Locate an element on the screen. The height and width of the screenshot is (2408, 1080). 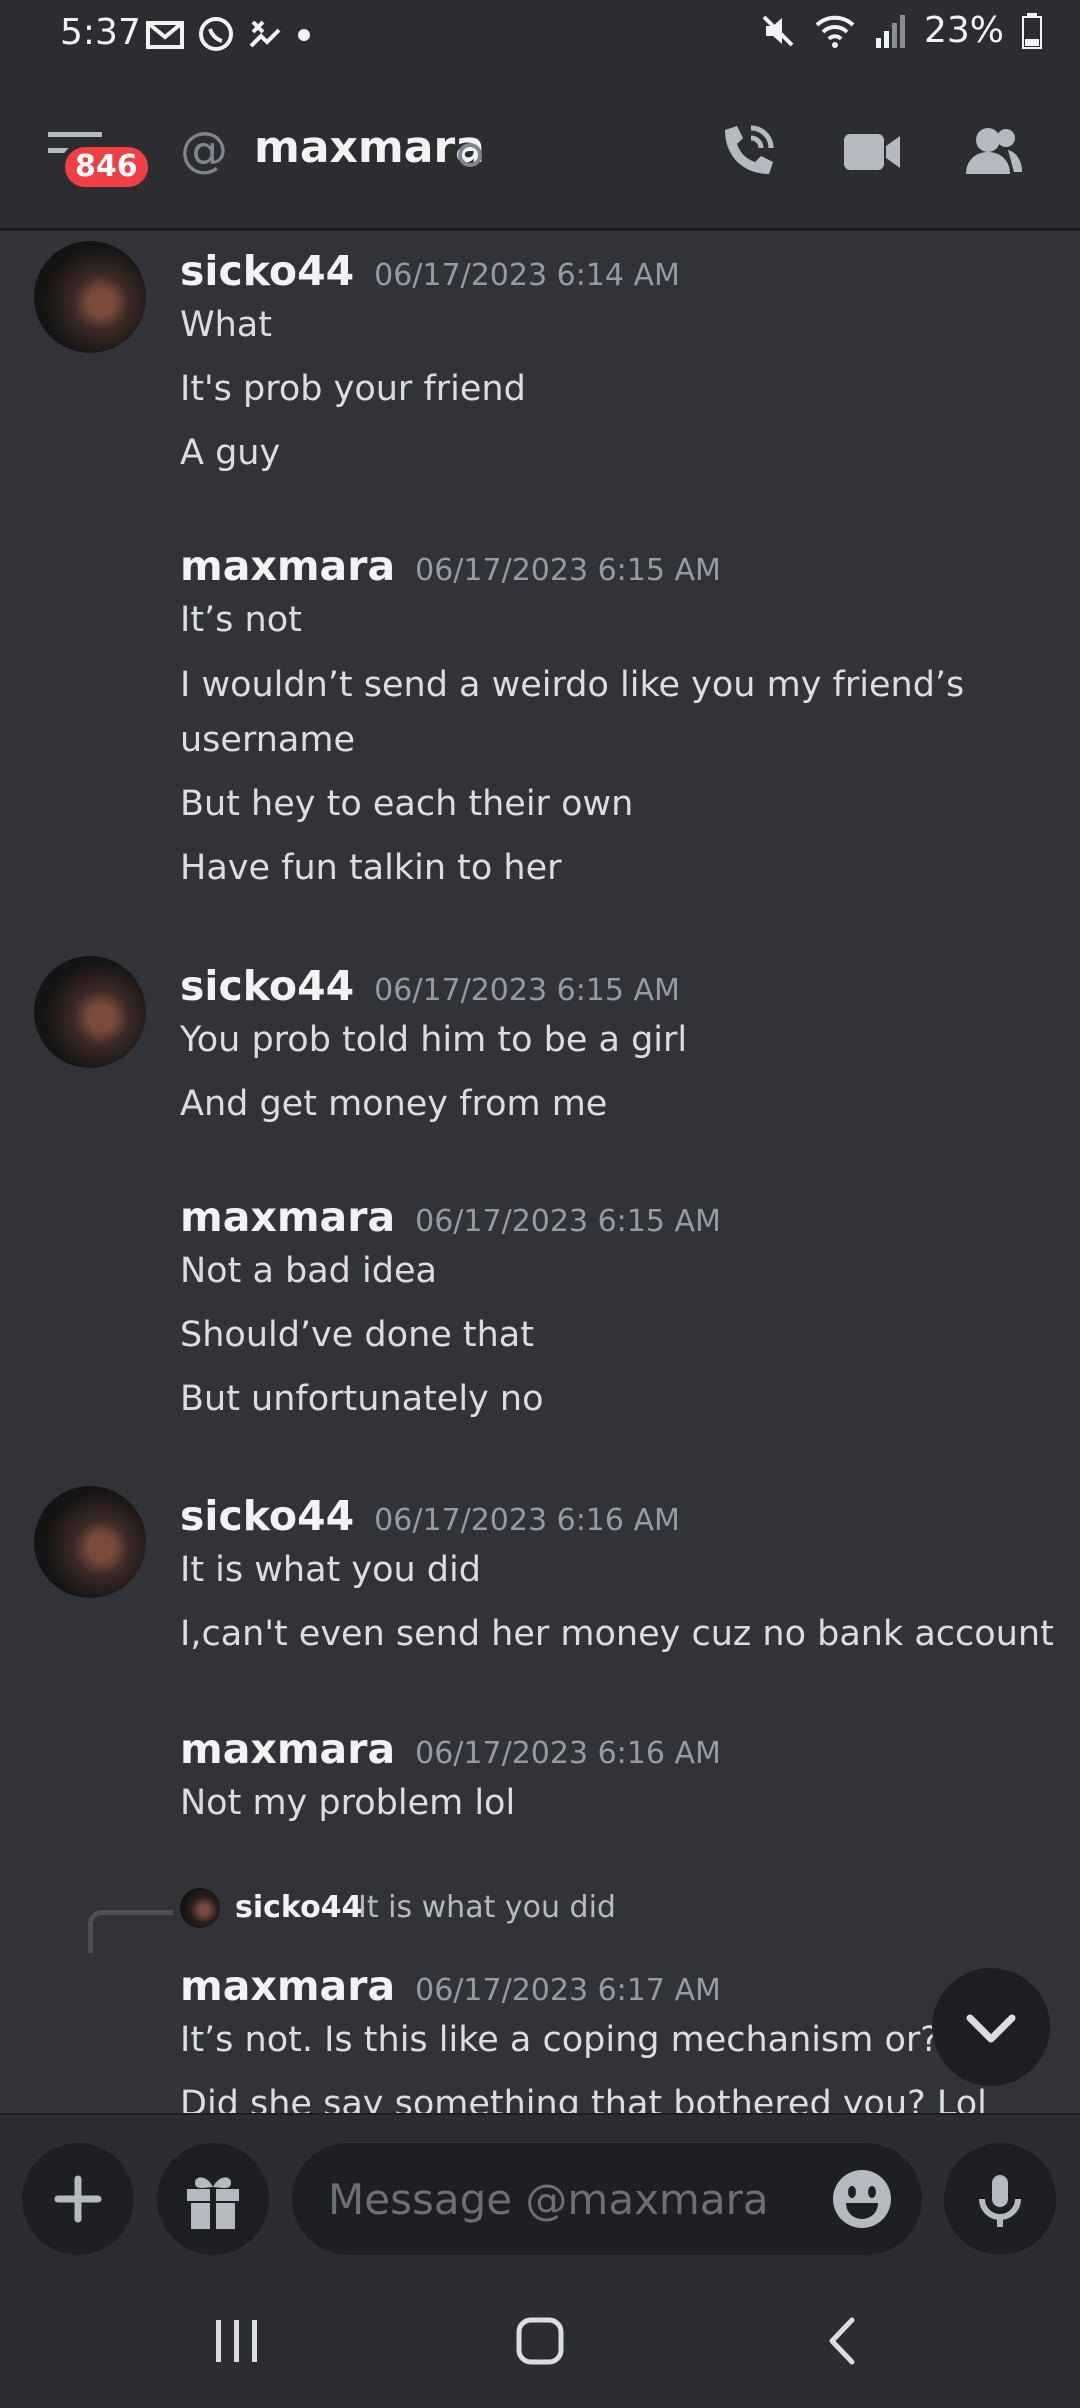
jump-to-present-button is located at coordinates (991, 2027).